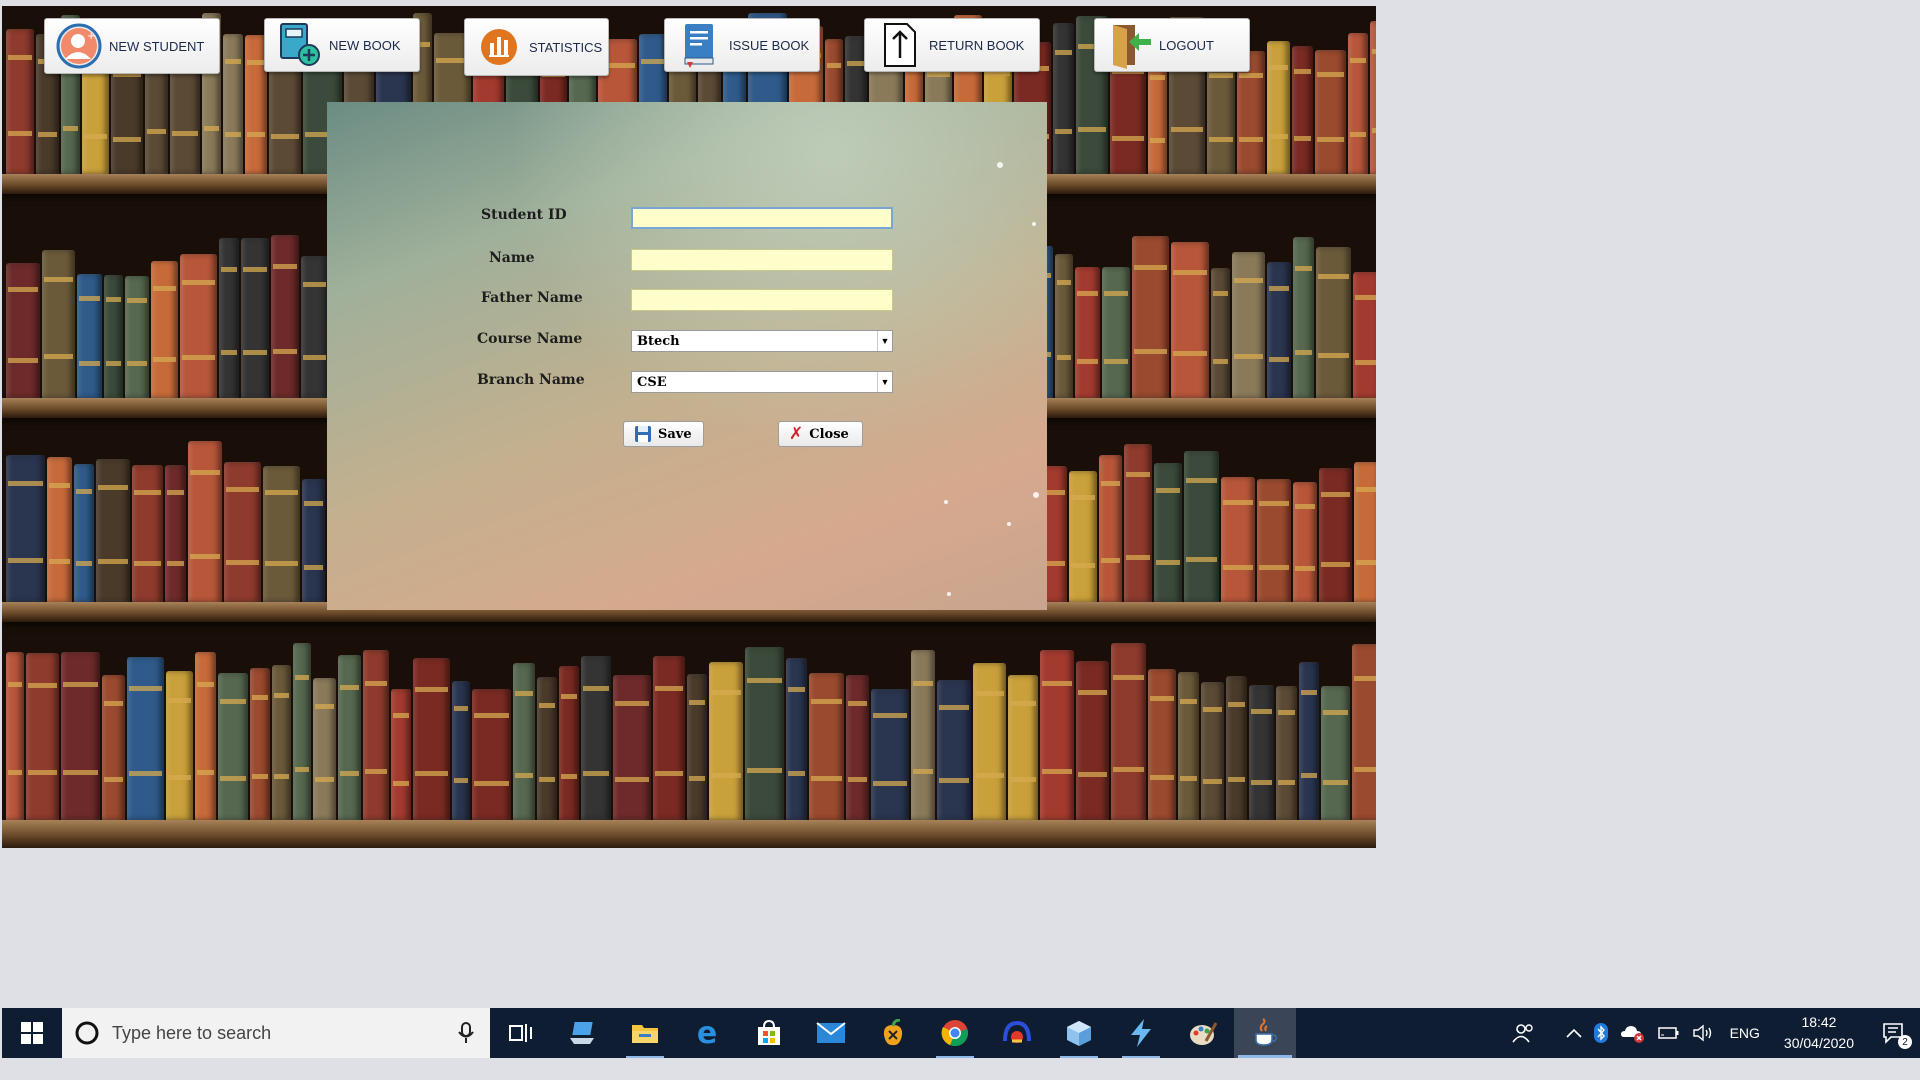 This screenshot has height=1080, width=1920. Describe the element at coordinates (663, 434) in the screenshot. I see `save-button: Save` at that location.